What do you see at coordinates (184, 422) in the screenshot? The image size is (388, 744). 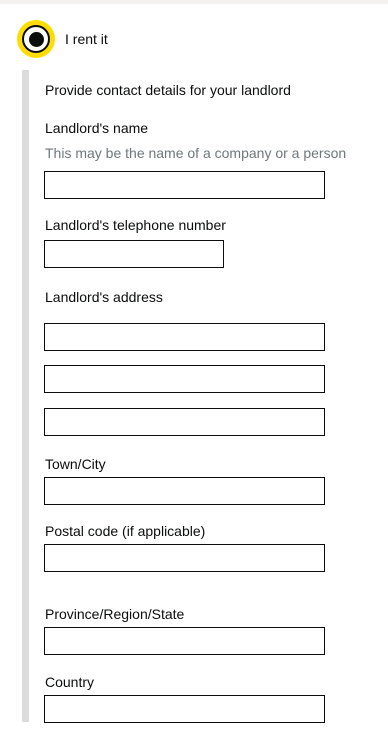 I see `address-line-3-input` at bounding box center [184, 422].